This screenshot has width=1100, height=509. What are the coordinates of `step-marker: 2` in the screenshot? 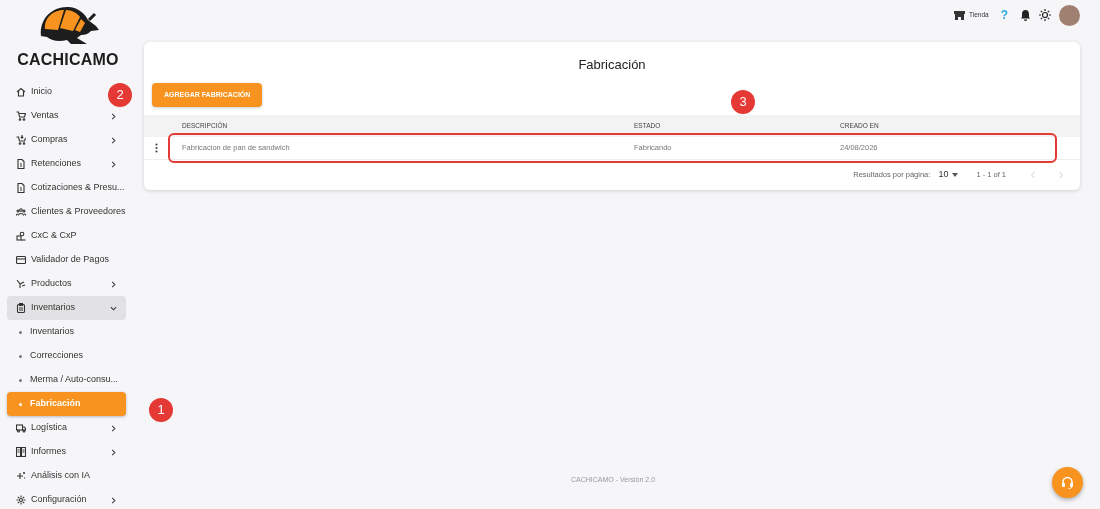 It's located at (120, 95).